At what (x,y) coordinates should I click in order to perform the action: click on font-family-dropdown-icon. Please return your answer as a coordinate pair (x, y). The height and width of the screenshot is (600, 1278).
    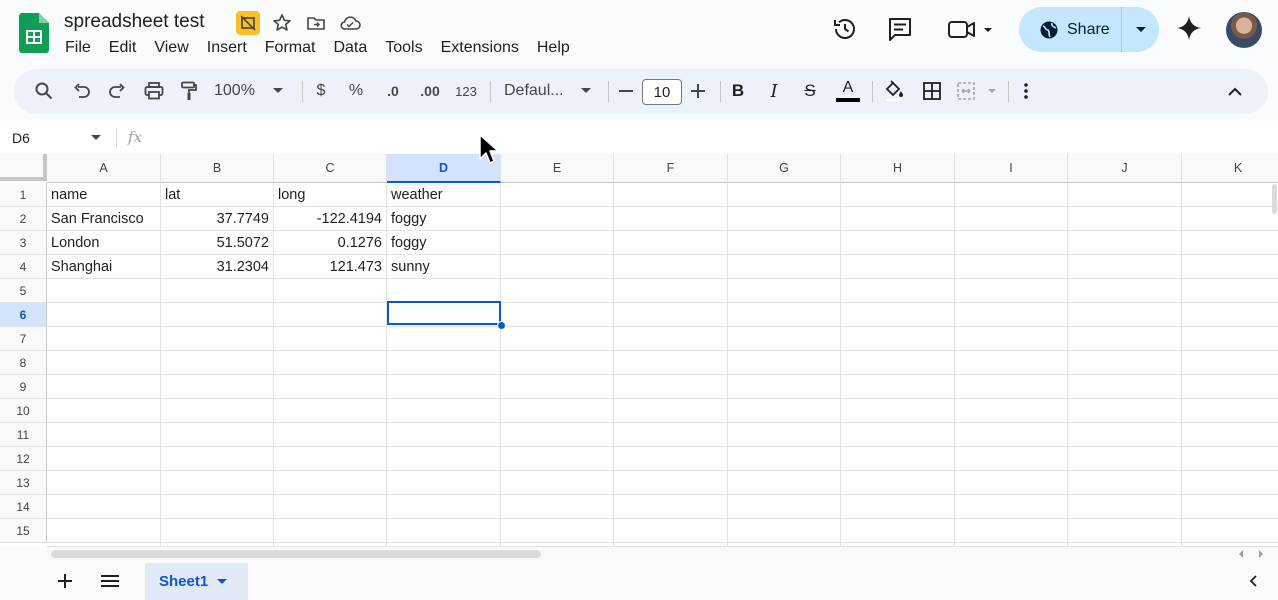
    Looking at the image, I should click on (586, 91).